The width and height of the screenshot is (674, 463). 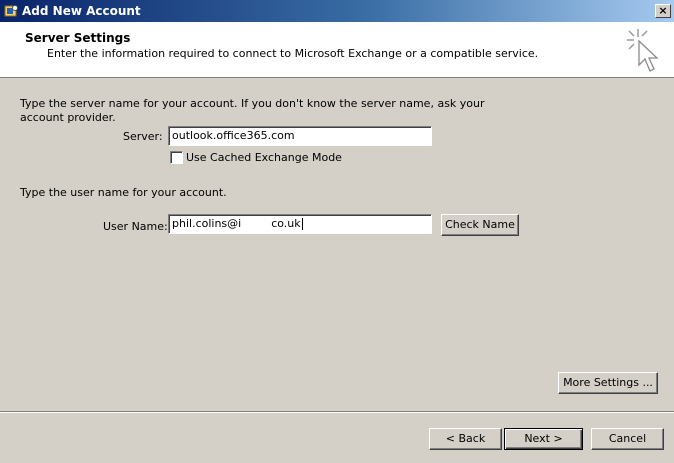 I want to click on server-instructions-line2: account provider., so click(x=68, y=117).